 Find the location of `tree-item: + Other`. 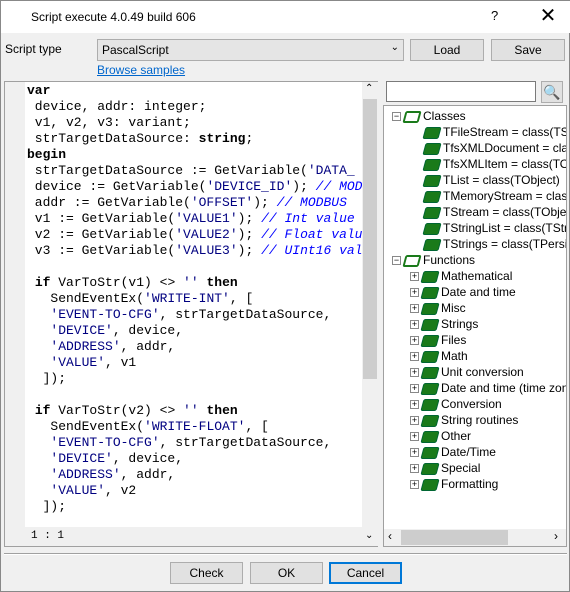

tree-item: + Other is located at coordinates (440, 436).